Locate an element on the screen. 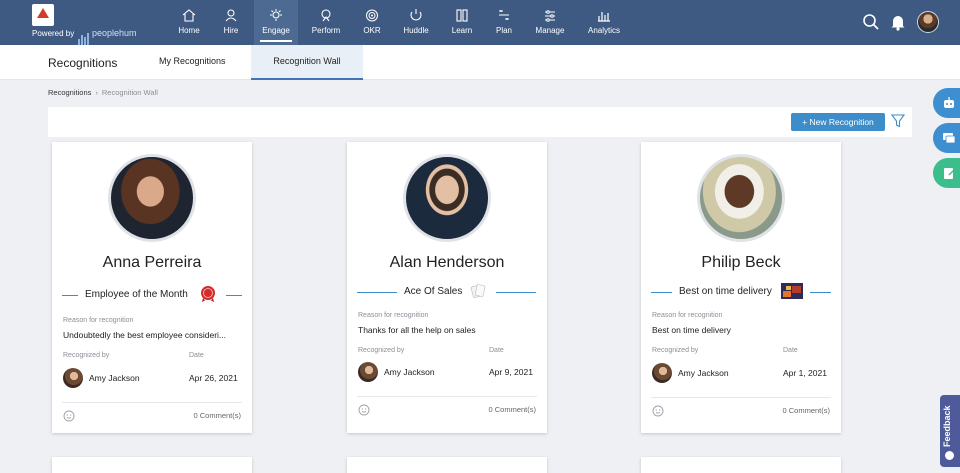  huddle-icon is located at coordinates (416, 15).